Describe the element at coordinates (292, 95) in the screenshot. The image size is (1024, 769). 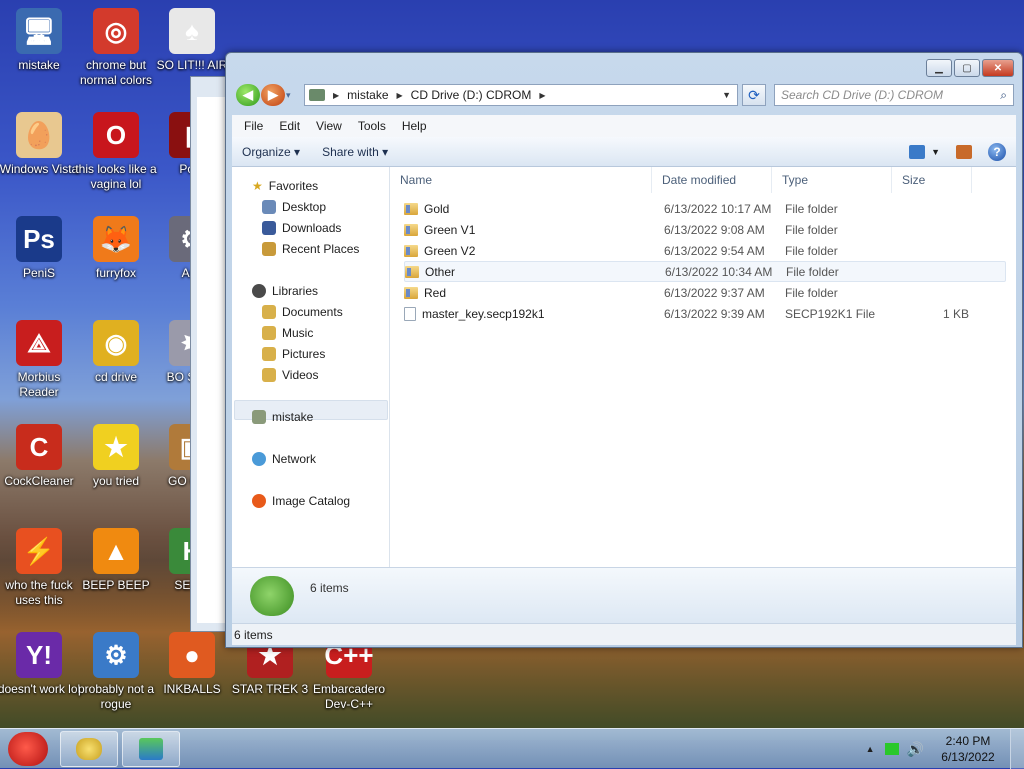
I see `recent-pages-icon: ▾` at that location.